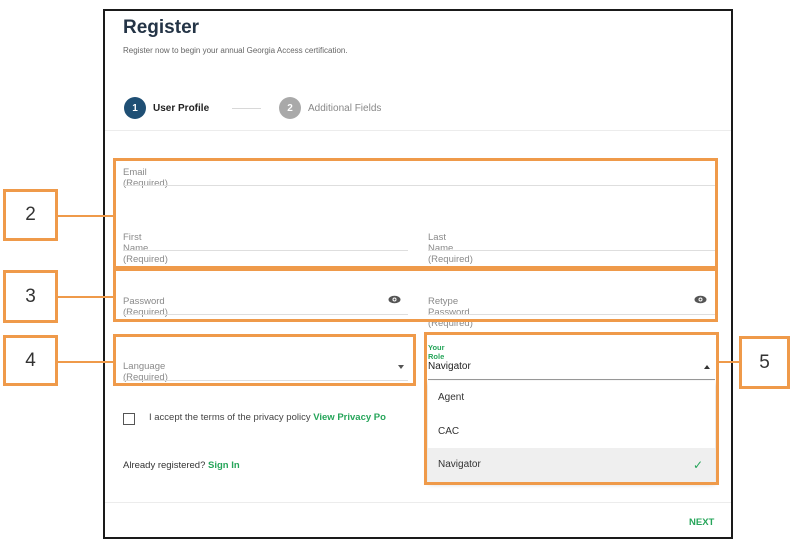  I want to click on step-1-indicator: 1, so click(135, 108).